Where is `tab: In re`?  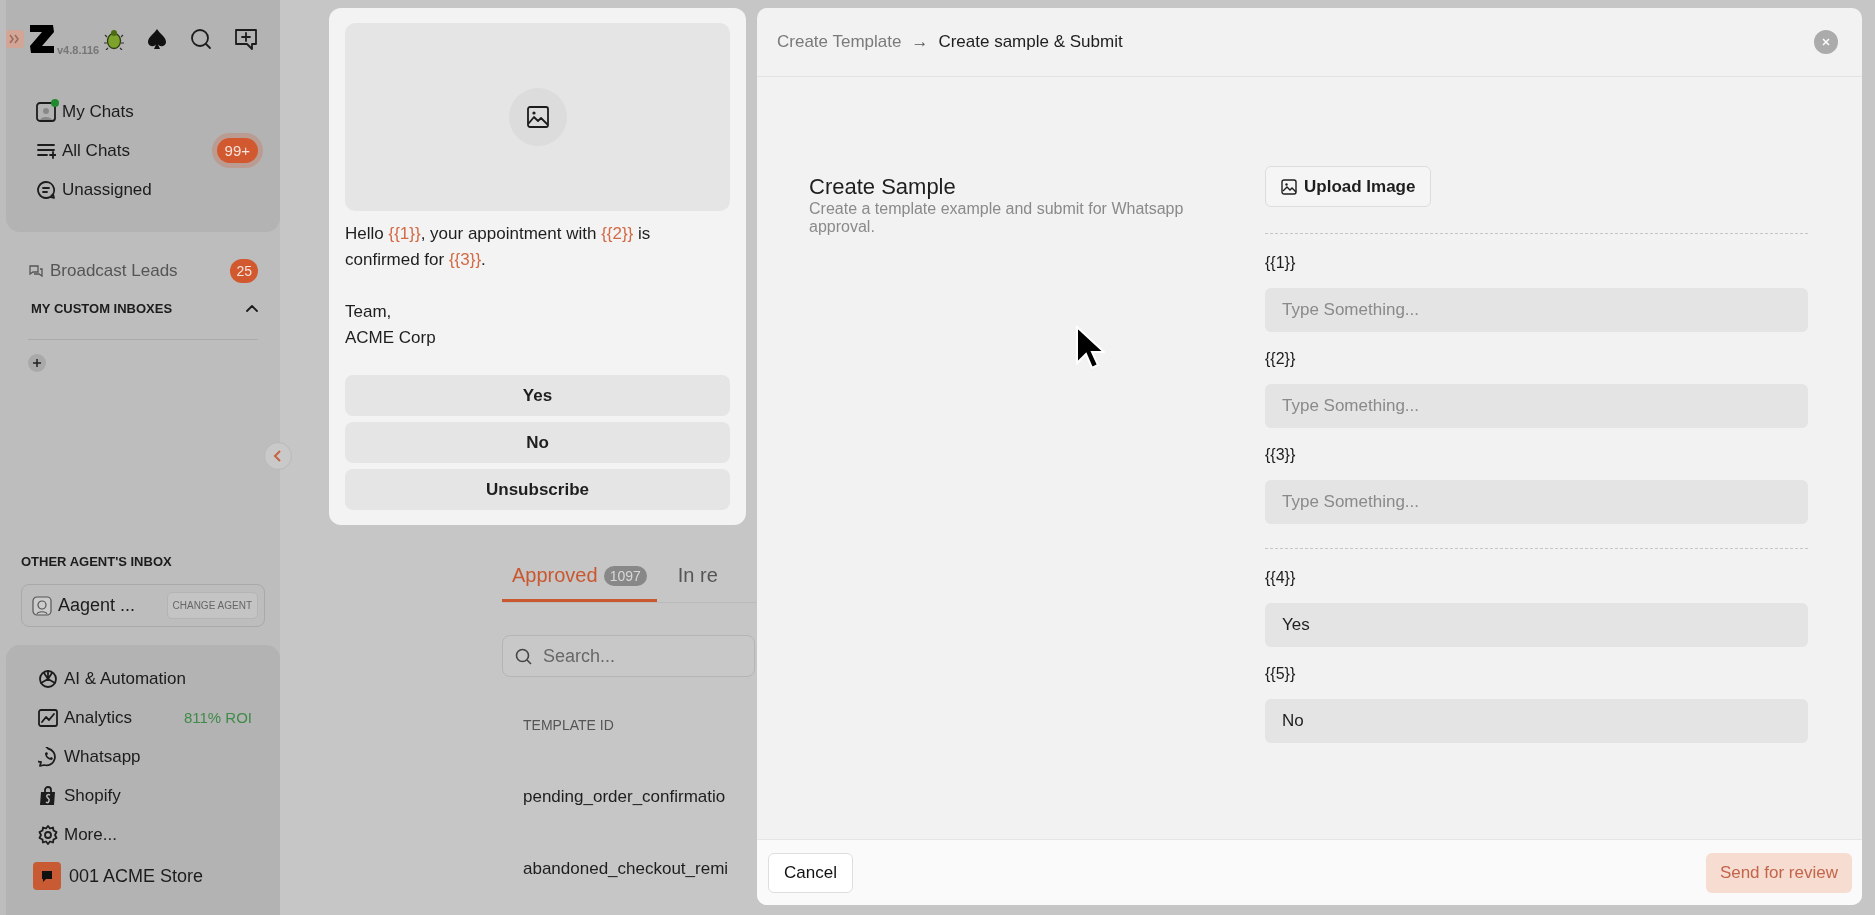 tab: In re is located at coordinates (687, 583).